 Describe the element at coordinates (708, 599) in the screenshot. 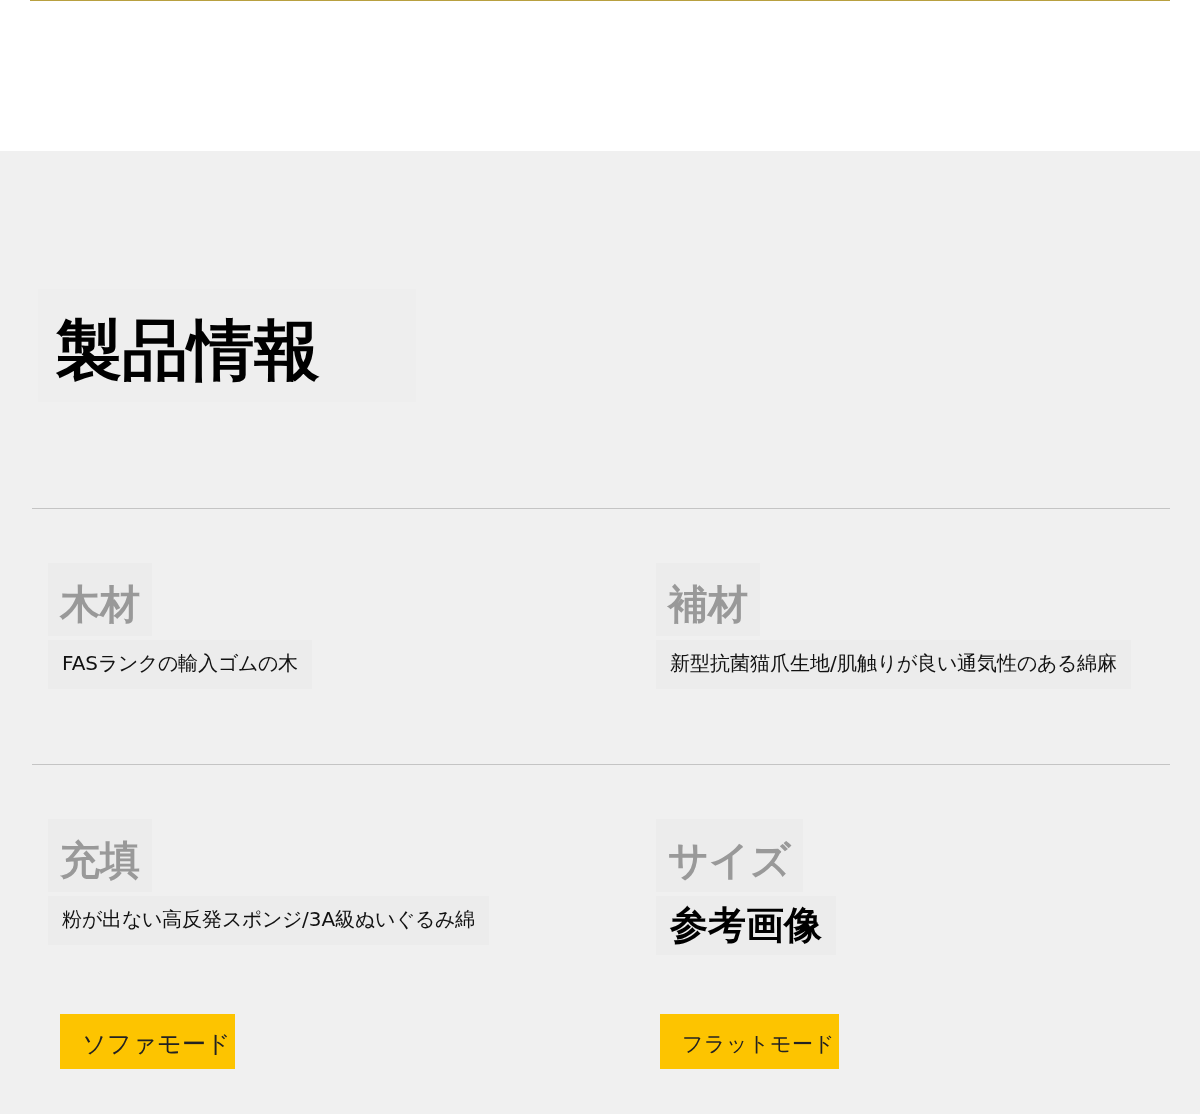

I see `spec-label: 補材` at that location.